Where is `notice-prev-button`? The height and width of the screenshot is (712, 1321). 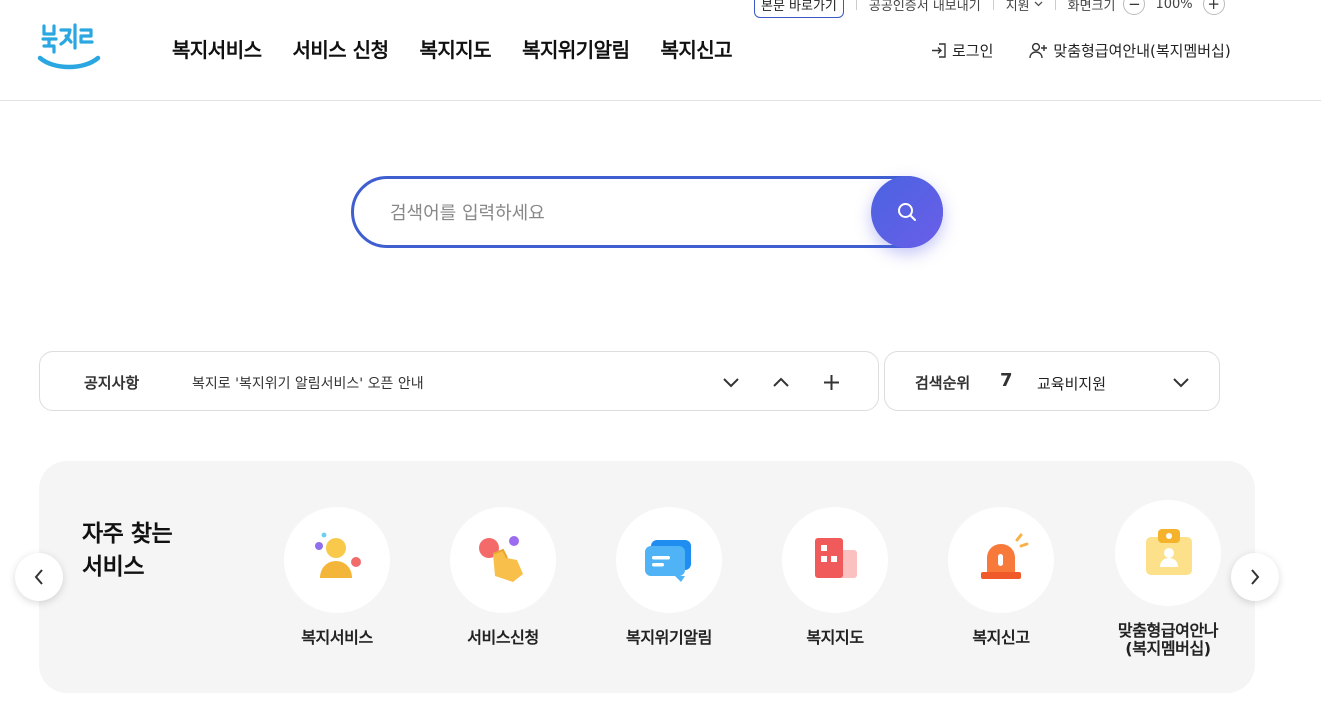
notice-prev-button is located at coordinates (781, 382).